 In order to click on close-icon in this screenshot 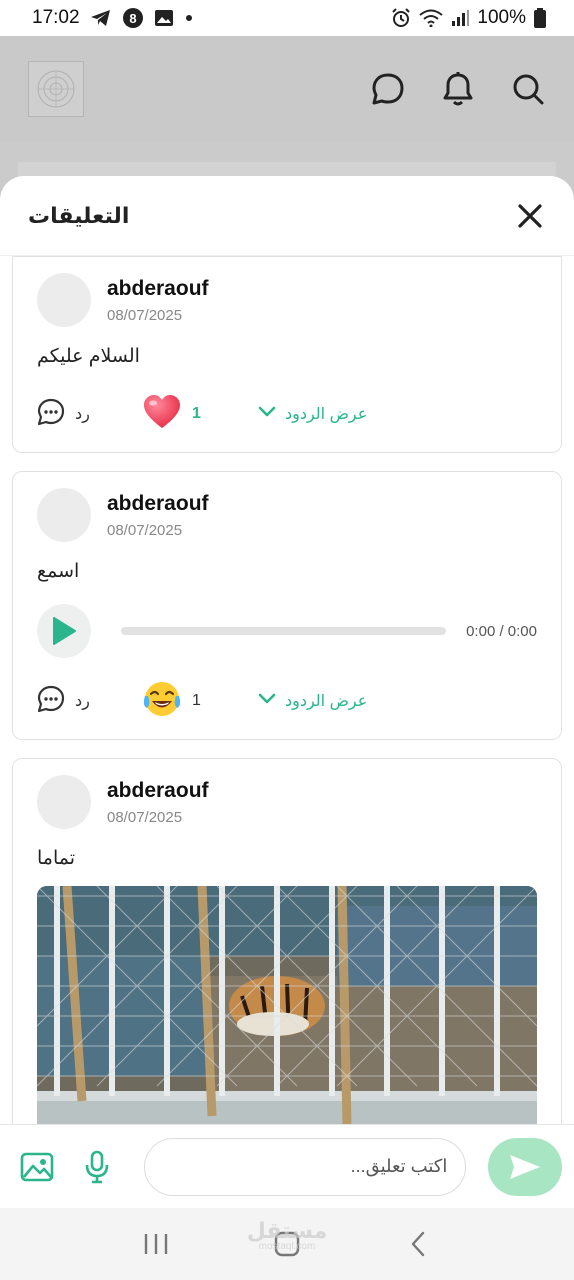, I will do `click(530, 216)`.